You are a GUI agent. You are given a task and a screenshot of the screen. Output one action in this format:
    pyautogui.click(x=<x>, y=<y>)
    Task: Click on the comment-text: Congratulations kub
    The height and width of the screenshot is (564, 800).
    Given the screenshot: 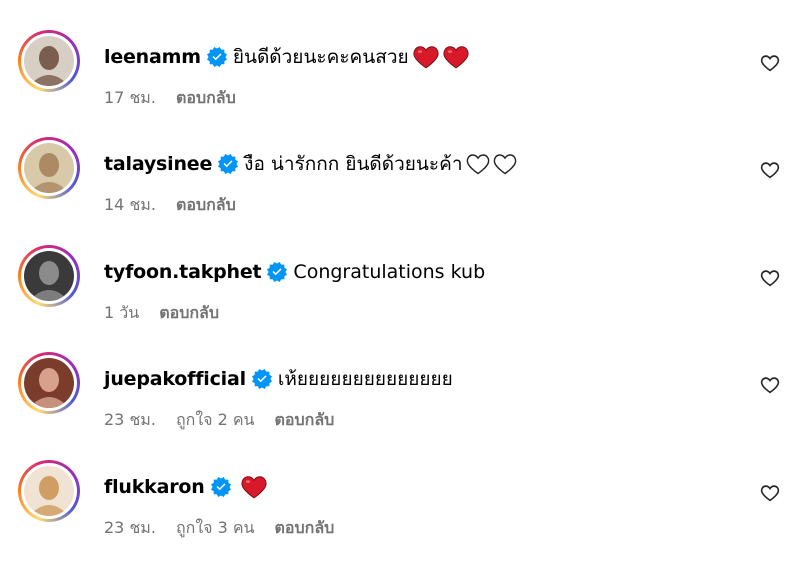 What is the action you would take?
    pyautogui.click(x=389, y=272)
    